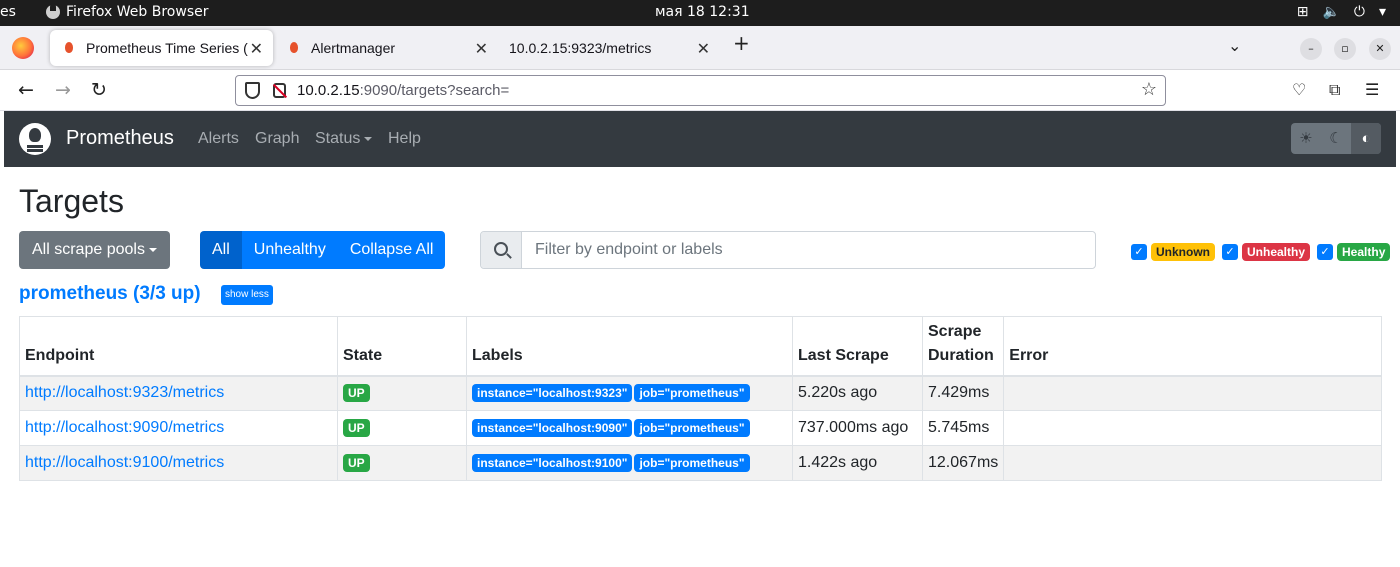  What do you see at coordinates (963, 346) in the screenshot?
I see `col-header-scrape-duration: Scrape Duration` at bounding box center [963, 346].